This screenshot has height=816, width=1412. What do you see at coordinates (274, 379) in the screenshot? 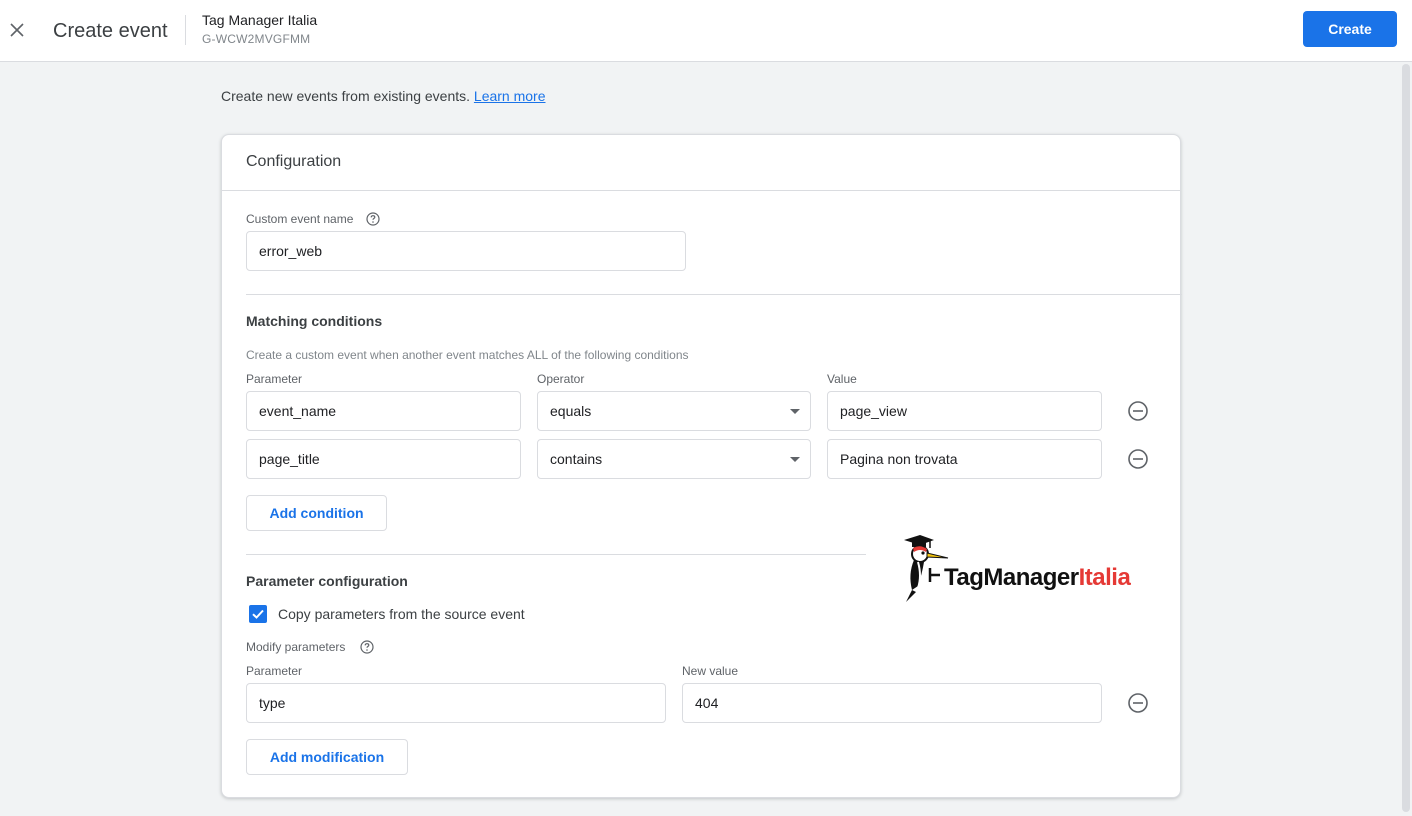
I see `parameter-header: Parameter` at bounding box center [274, 379].